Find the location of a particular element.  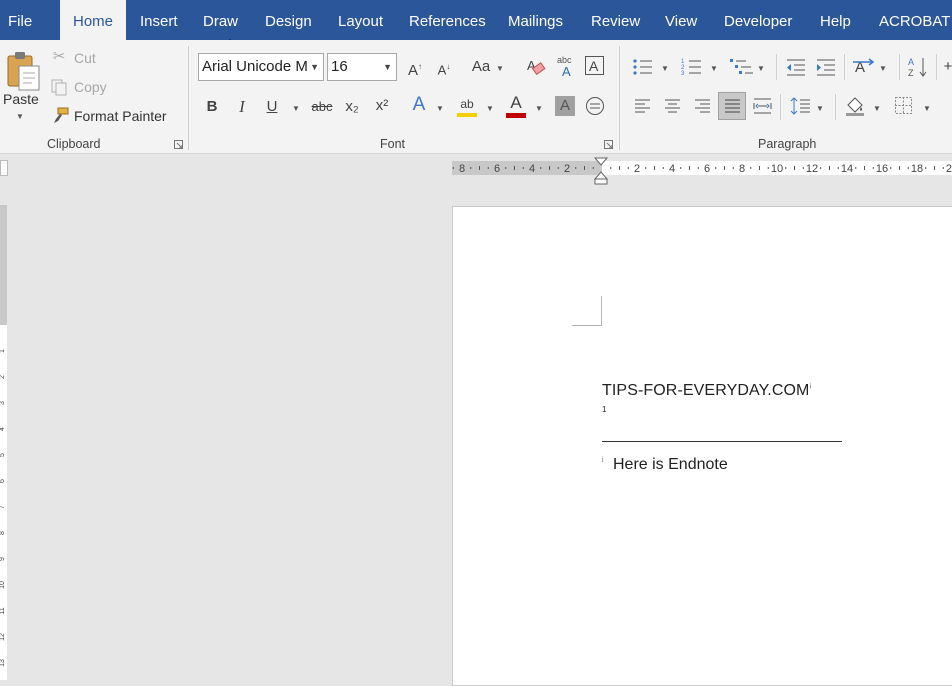

asian-layout-icon: A is located at coordinates (864, 67).